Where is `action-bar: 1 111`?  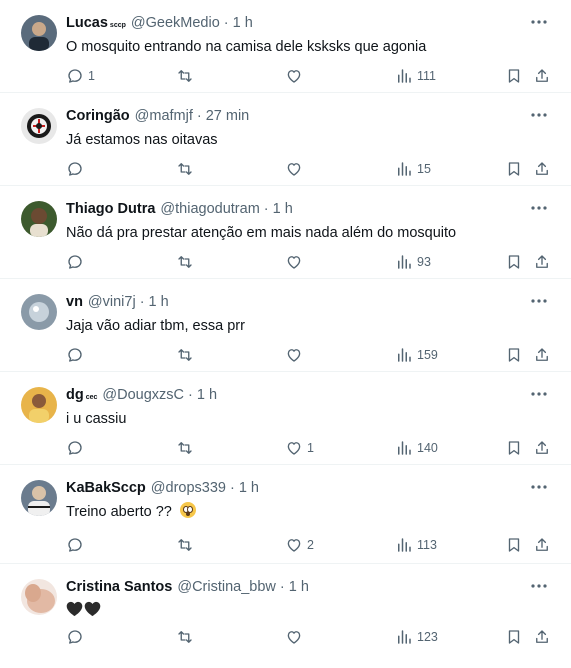 action-bar: 1 111 is located at coordinates (285, 76).